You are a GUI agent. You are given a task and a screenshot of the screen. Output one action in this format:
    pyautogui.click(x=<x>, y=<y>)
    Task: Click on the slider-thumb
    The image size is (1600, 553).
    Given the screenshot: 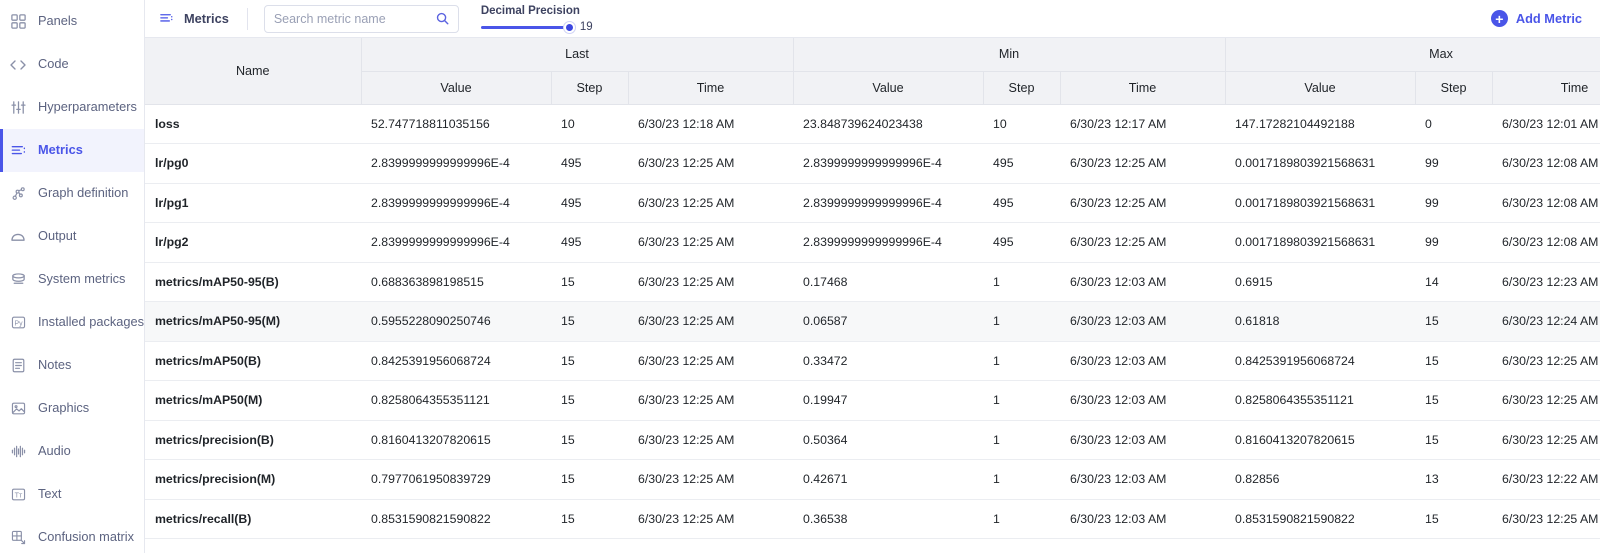 What is the action you would take?
    pyautogui.click(x=569, y=27)
    